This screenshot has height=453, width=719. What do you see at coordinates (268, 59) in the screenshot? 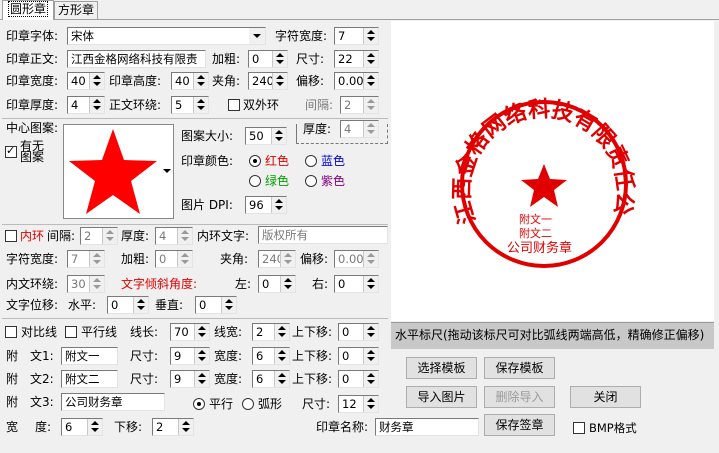
I see `bold-stepper: 0` at bounding box center [268, 59].